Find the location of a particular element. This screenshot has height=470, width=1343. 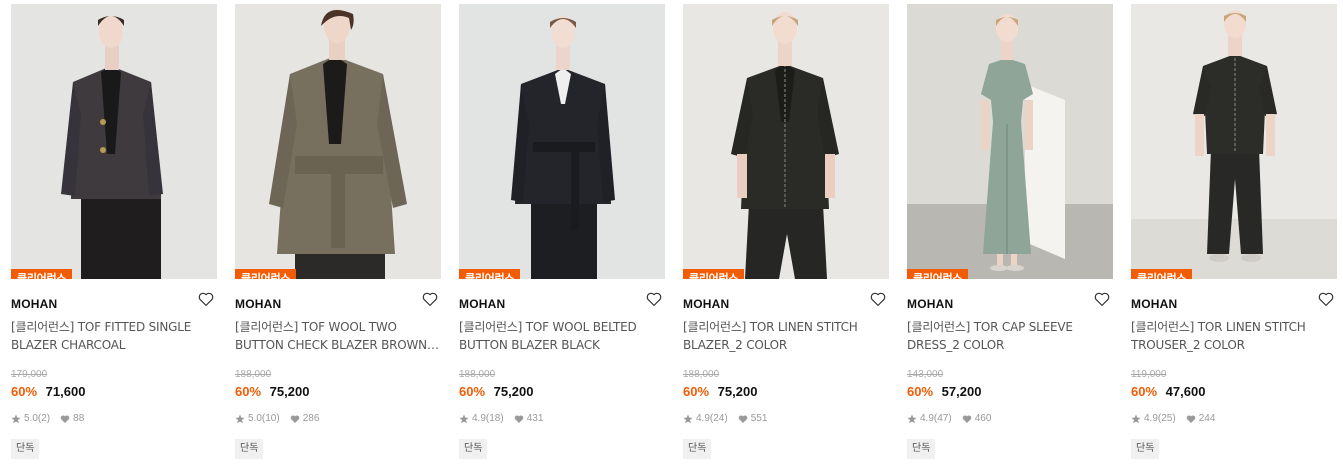

like-count: 460 is located at coordinates (983, 418).